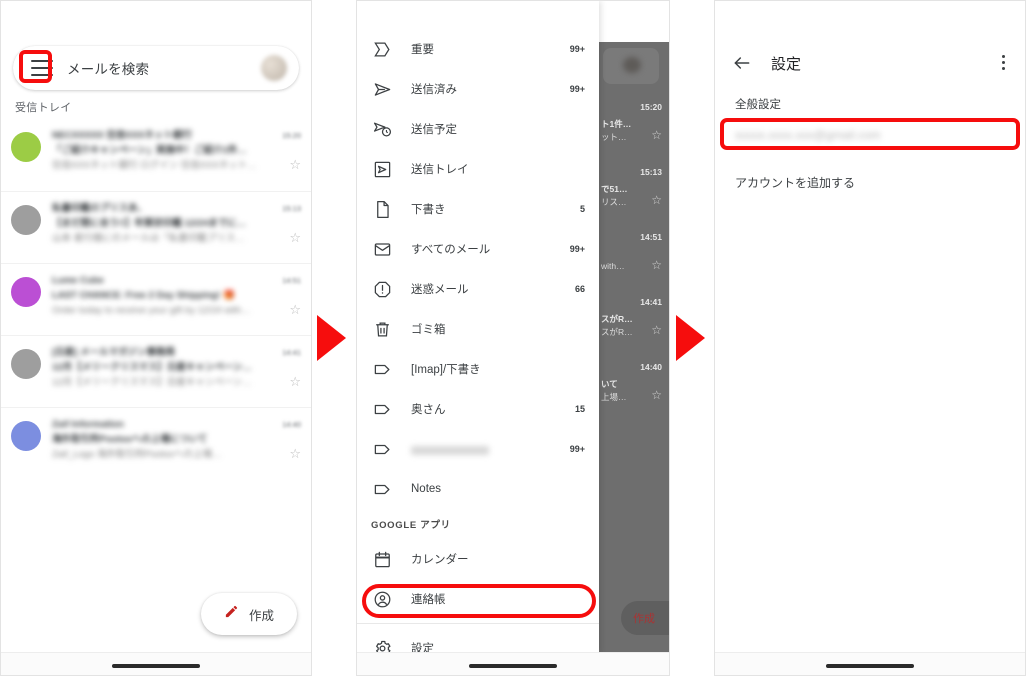 The width and height of the screenshot is (1026, 676). I want to click on drawer-item-count: 15, so click(579, 409).